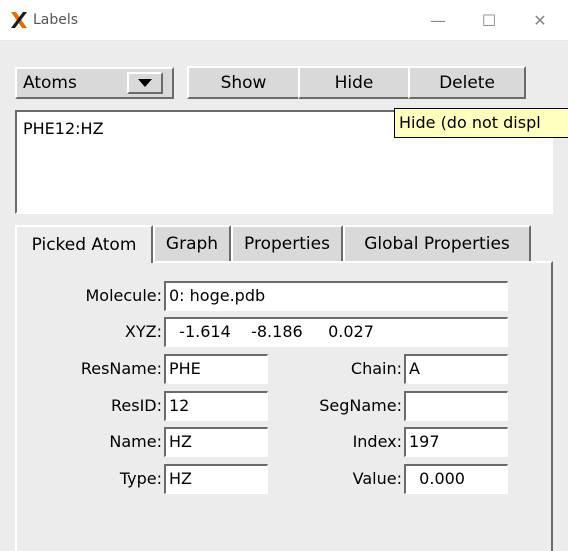  I want to click on segname-label: SegName:, so click(360, 405).